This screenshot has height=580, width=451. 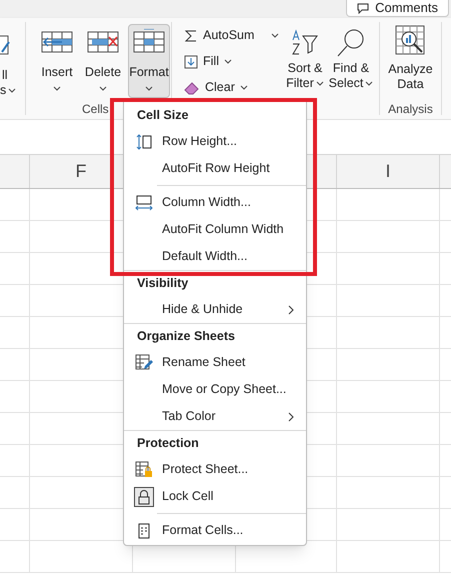 What do you see at coordinates (144, 202) in the screenshot?
I see `column-width-icon` at bounding box center [144, 202].